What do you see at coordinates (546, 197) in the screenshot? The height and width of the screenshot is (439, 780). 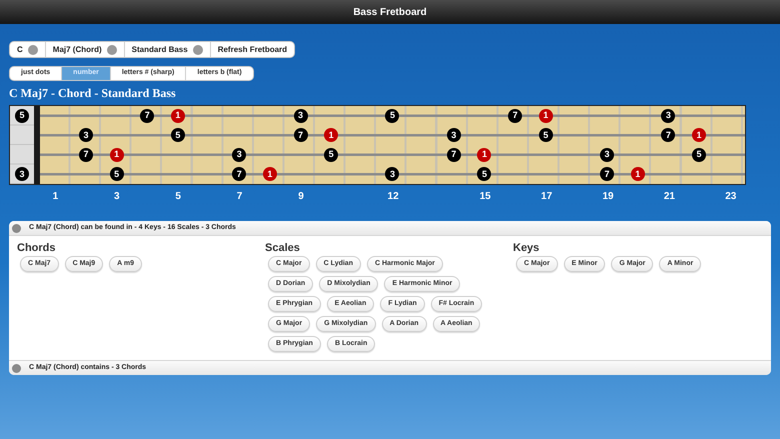 I see `fret-number: 17` at bounding box center [546, 197].